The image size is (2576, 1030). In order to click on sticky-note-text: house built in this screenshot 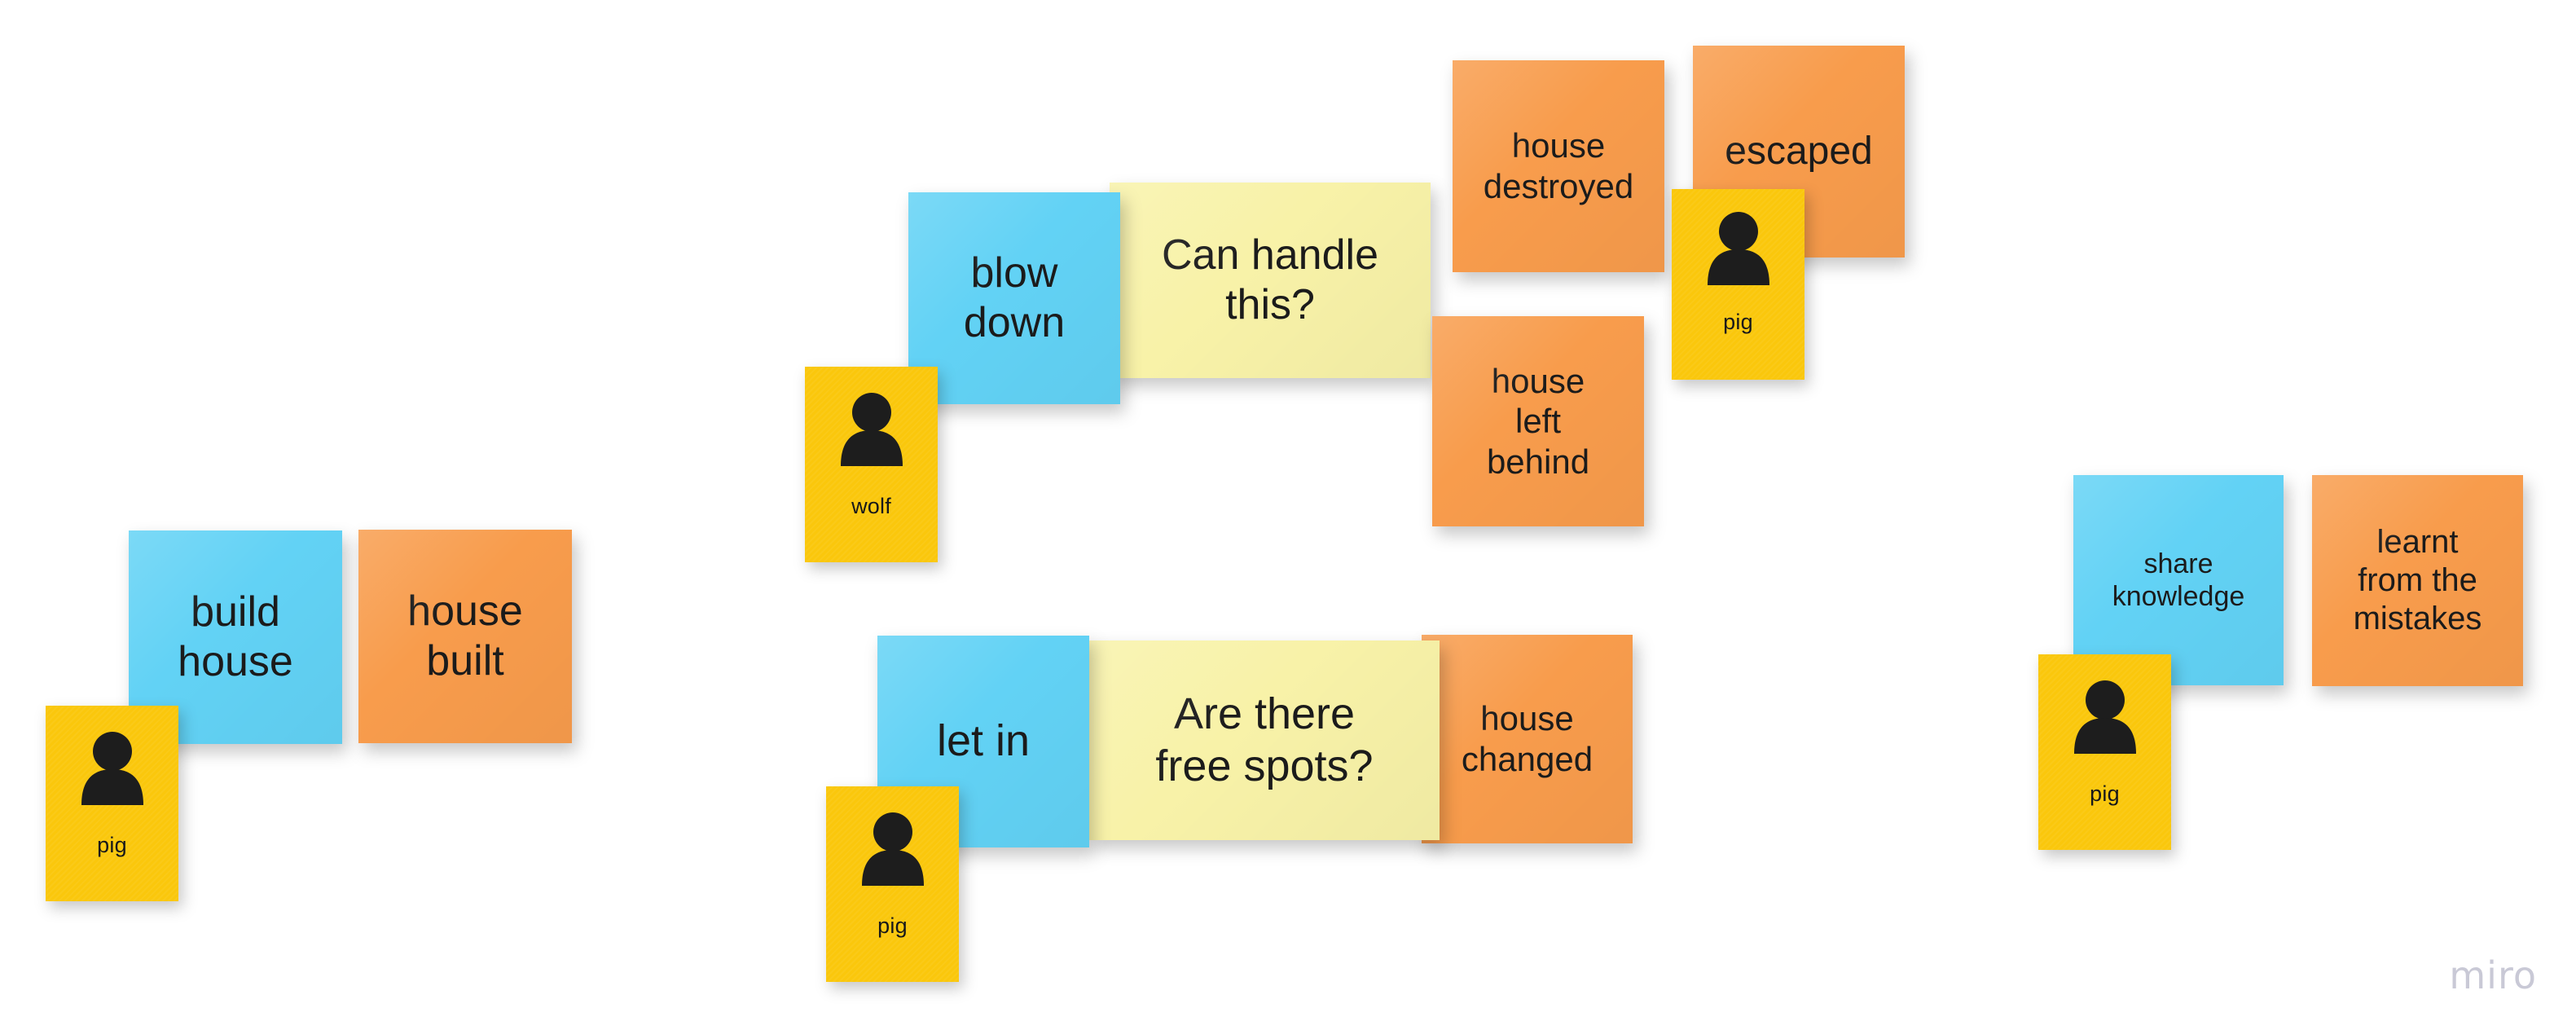, I will do `click(465, 635)`.